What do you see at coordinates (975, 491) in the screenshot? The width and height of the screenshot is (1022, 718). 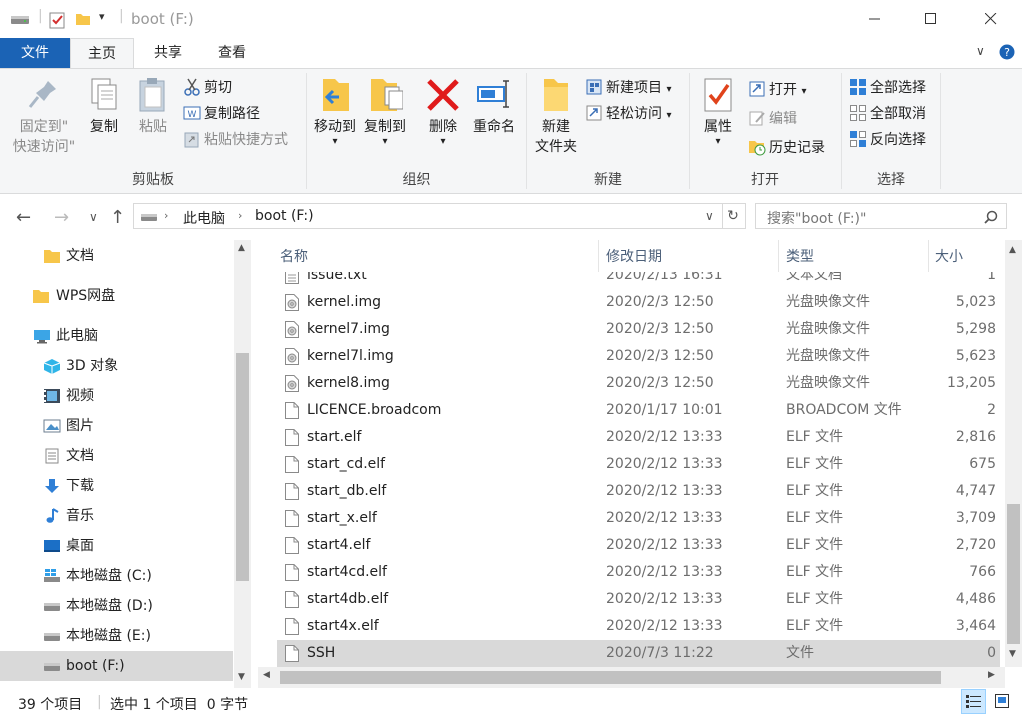 I see `file-size: 4,747` at bounding box center [975, 491].